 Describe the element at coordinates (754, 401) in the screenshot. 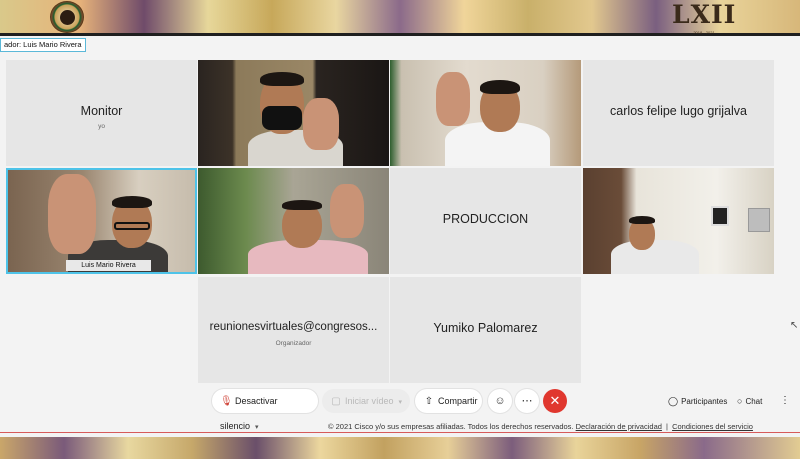

I see `chat-label: Chat` at that location.